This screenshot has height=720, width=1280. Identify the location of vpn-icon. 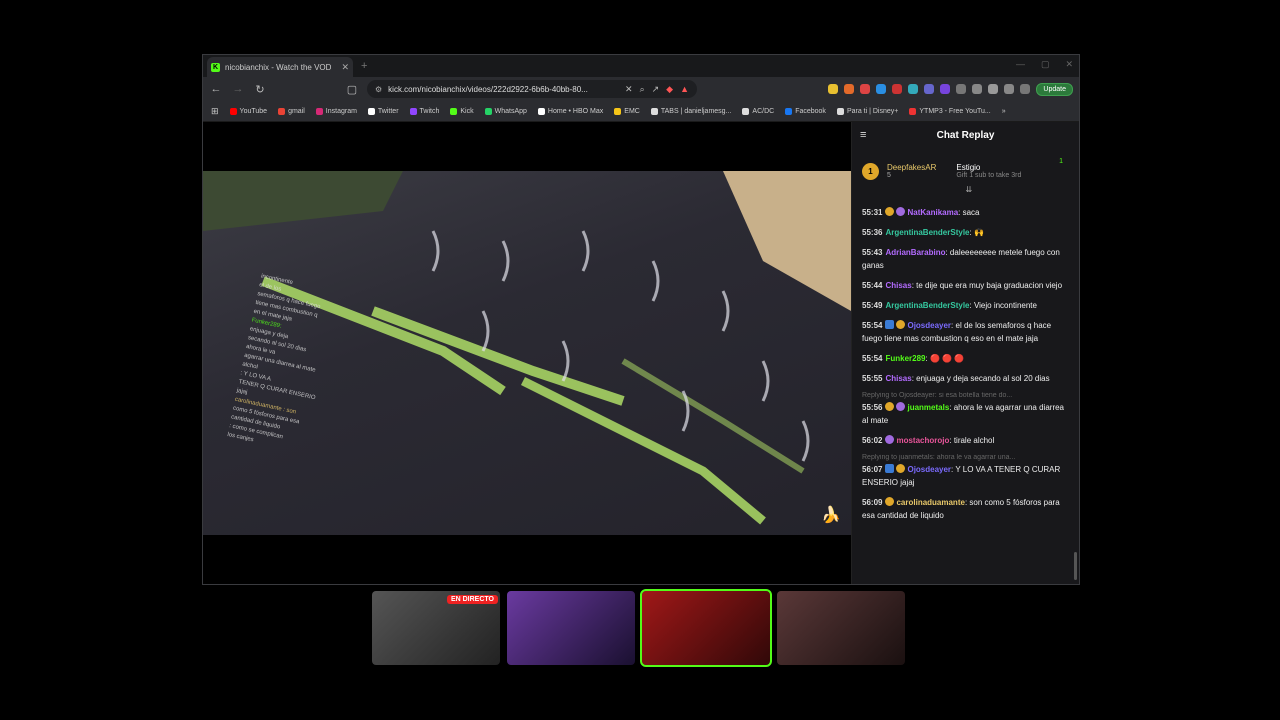
(1025, 89).